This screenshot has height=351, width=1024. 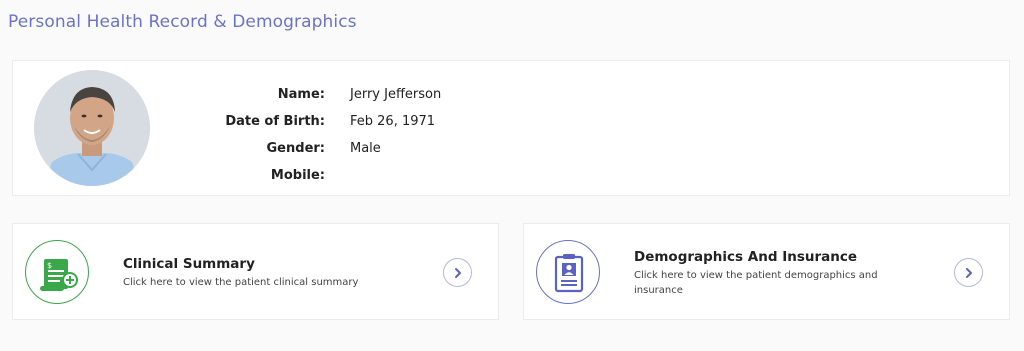 What do you see at coordinates (92, 128) in the screenshot?
I see `patient-avatar` at bounding box center [92, 128].